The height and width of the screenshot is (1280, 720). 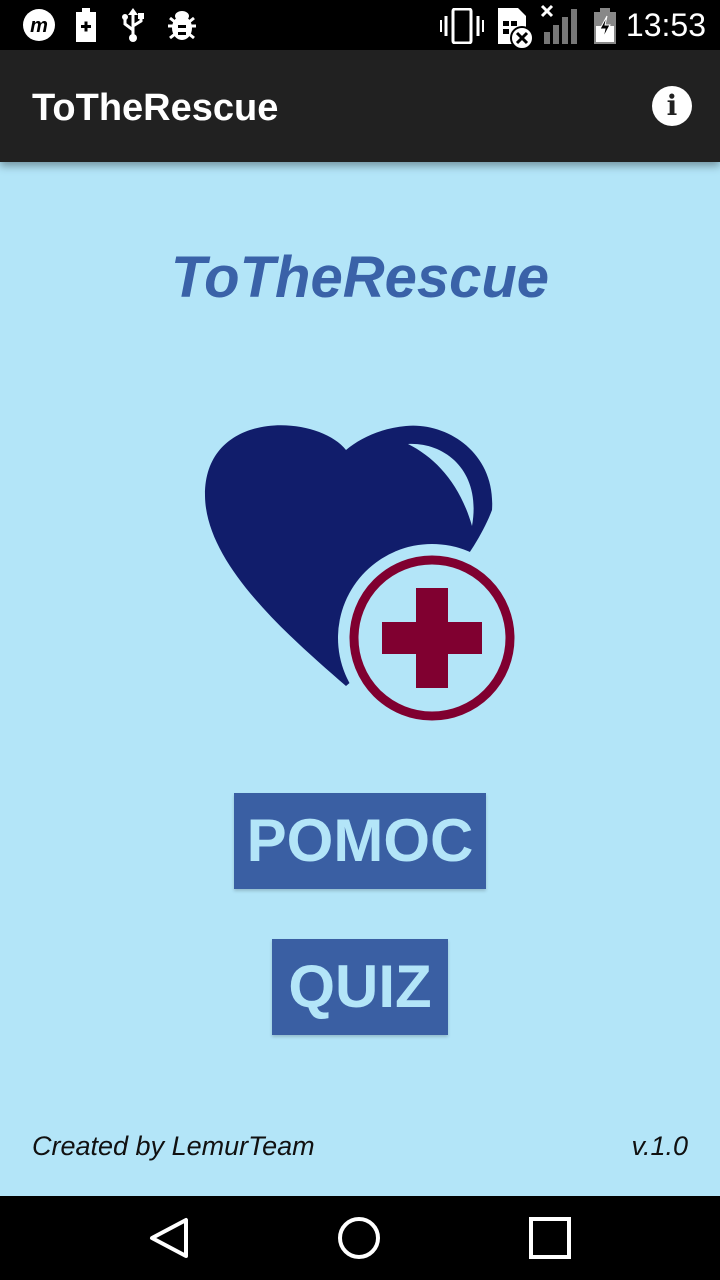 What do you see at coordinates (360, 106) in the screenshot?
I see `app-toolbar: ToTheRescue i` at bounding box center [360, 106].